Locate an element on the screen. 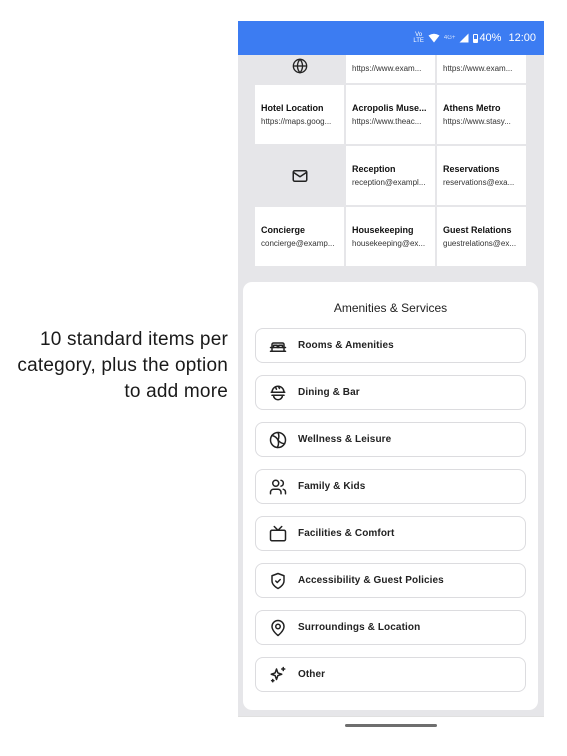  amenity-family: Family & Kids is located at coordinates (390, 486).